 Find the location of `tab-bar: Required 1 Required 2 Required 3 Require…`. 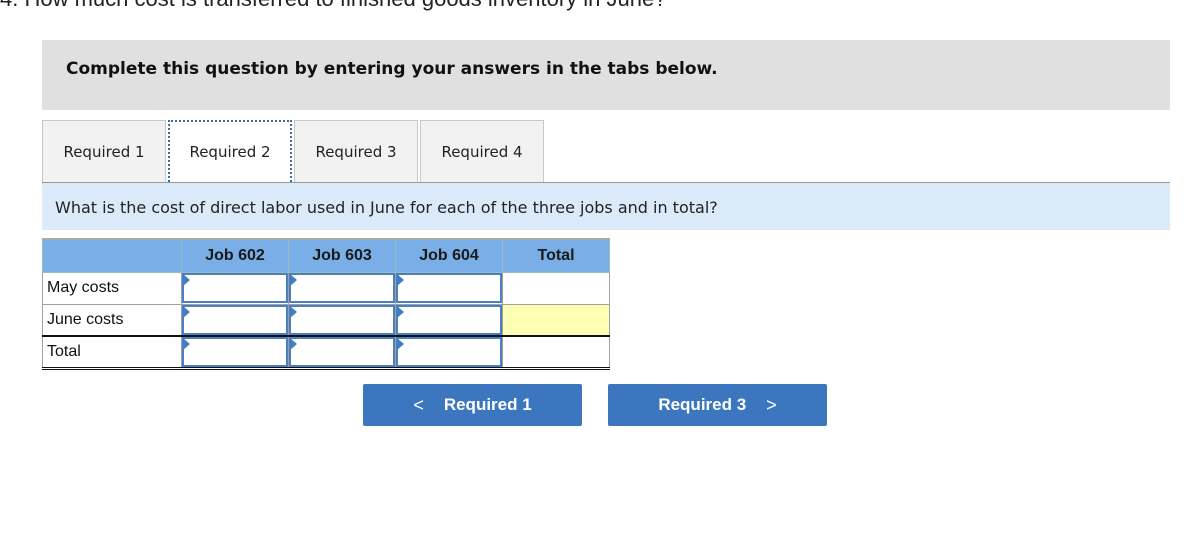

tab-bar: Required 1 Required 2 Required 3 Require… is located at coordinates (294, 151).